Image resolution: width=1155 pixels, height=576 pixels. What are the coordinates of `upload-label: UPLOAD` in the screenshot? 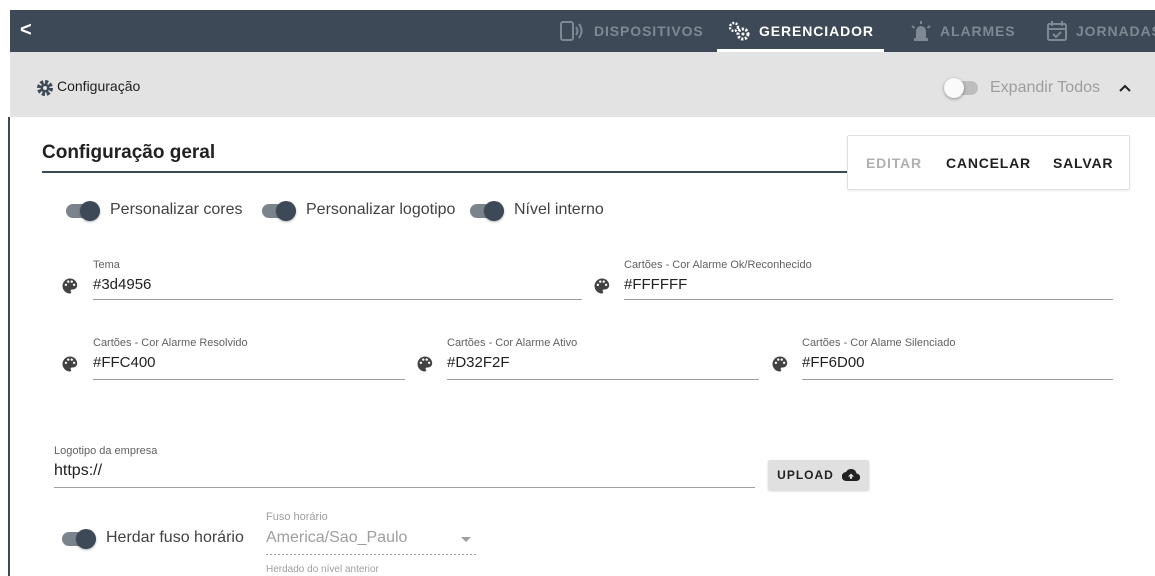 It's located at (805, 475).